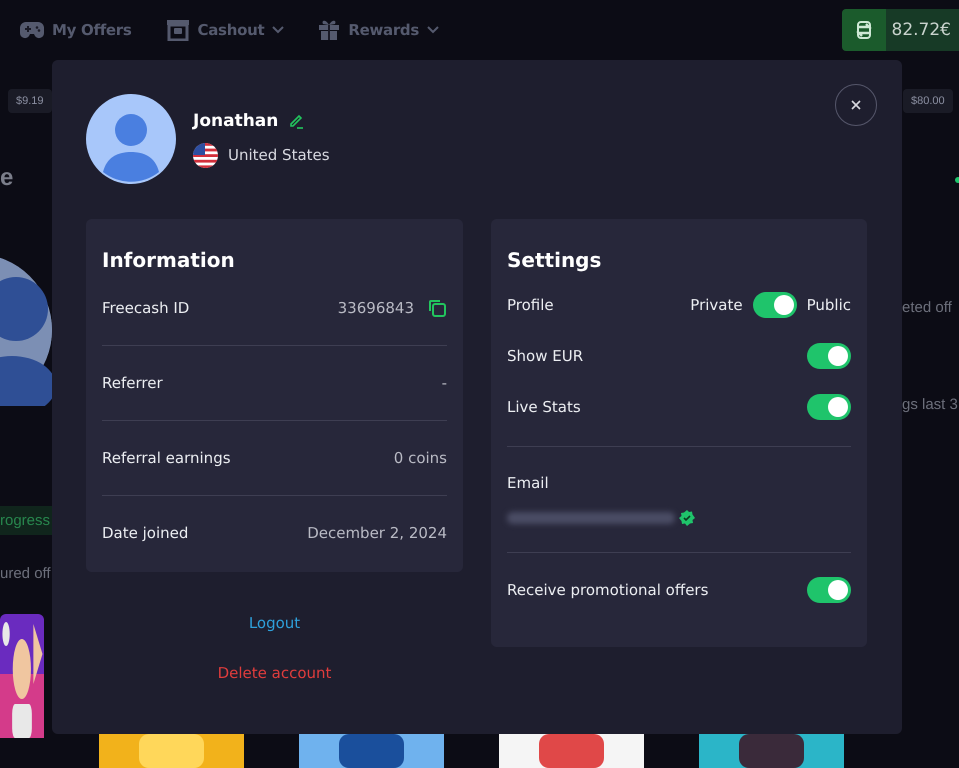 The image size is (959, 768). I want to click on field-value: 33696843, so click(376, 308).